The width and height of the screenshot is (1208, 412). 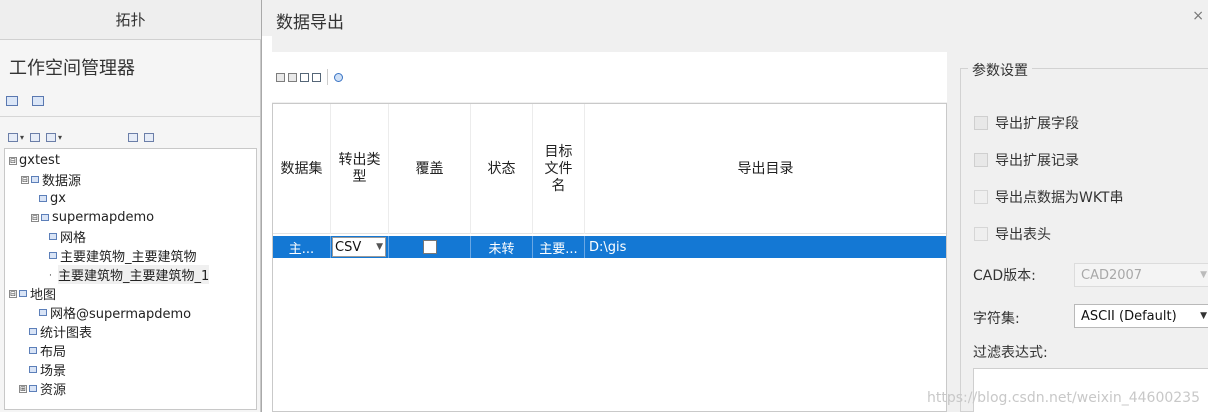 What do you see at coordinates (52, 198) in the screenshot?
I see `tree-node-gx: gx` at bounding box center [52, 198].